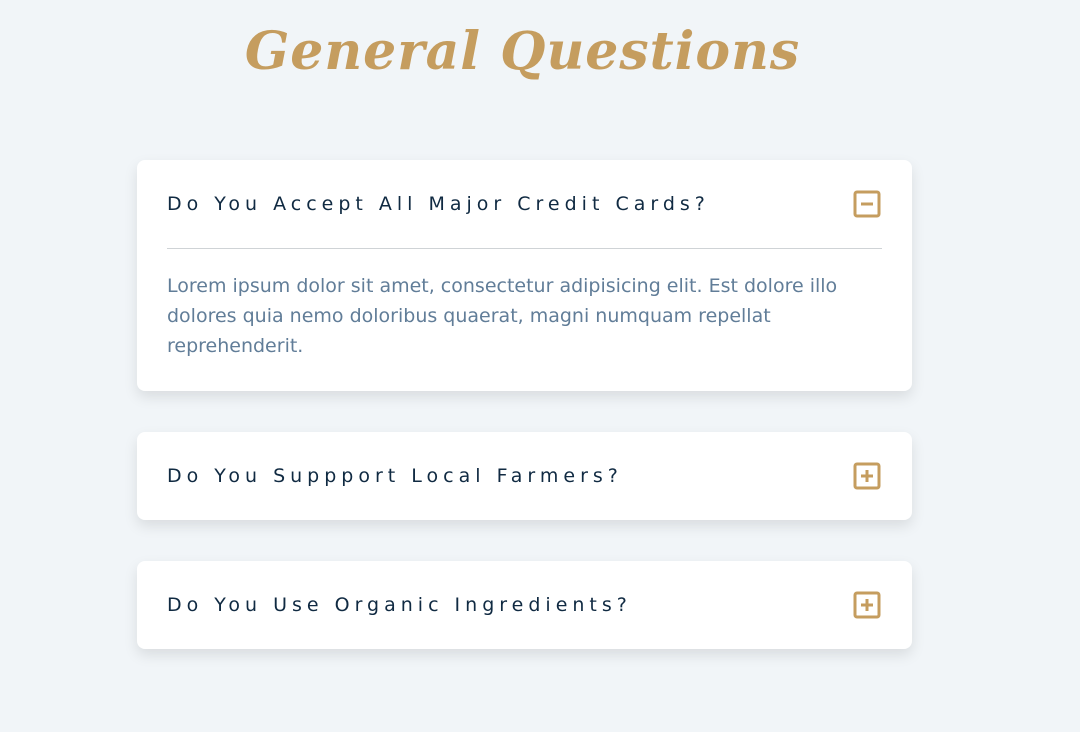 This screenshot has width=1080, height=732. I want to click on faq-item-header: Do You Use Organic Ingredients?, so click(524, 605).